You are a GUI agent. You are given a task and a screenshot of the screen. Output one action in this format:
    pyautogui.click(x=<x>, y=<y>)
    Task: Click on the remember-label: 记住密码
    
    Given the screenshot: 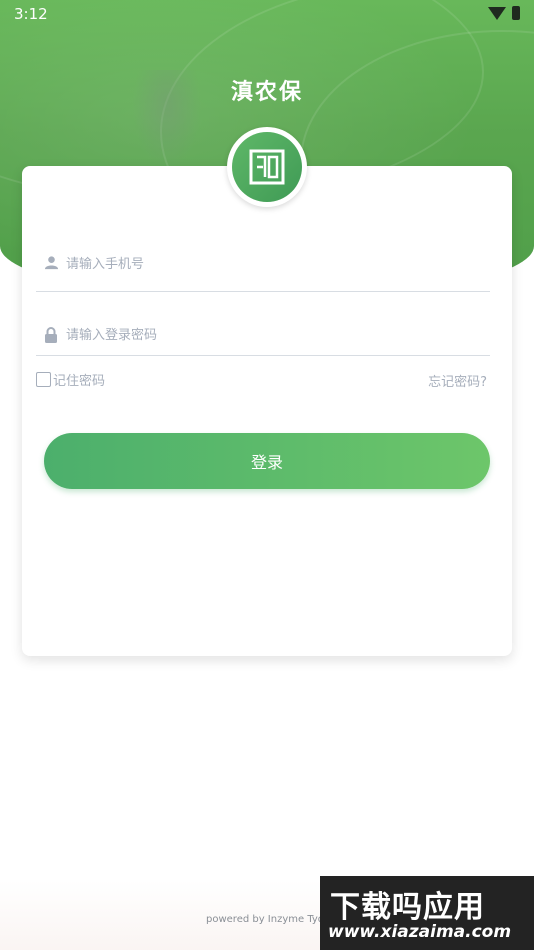 What is the action you would take?
    pyautogui.click(x=79, y=381)
    